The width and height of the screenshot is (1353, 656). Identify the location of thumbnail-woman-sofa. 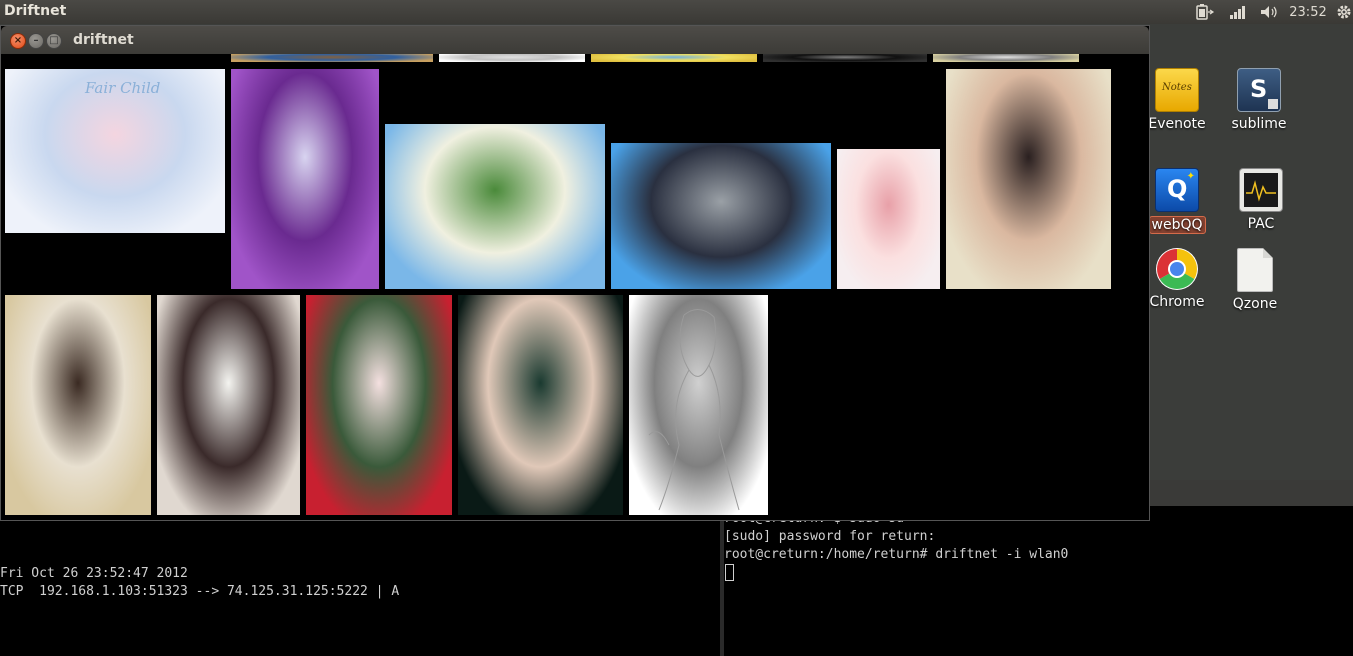
(78, 405).